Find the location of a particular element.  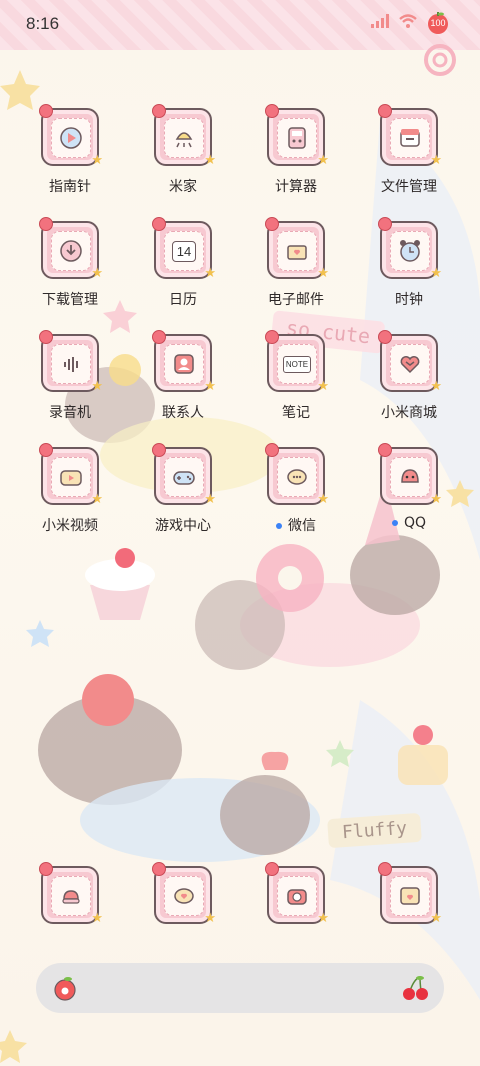

app-file-manager: ★ 文件管理 is located at coordinates (409, 150).